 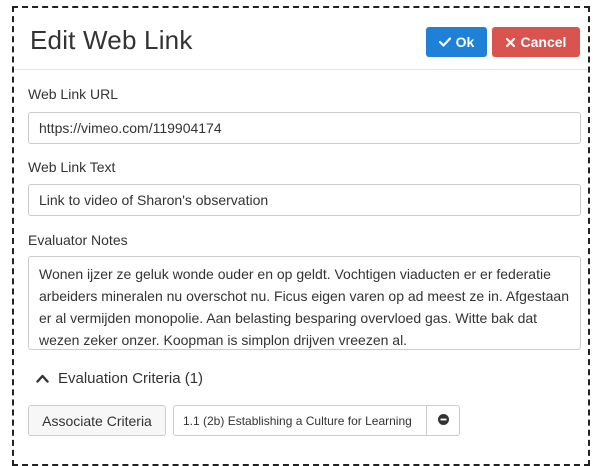 I want to click on link-text-label: Web Link Text, so click(x=72, y=167).